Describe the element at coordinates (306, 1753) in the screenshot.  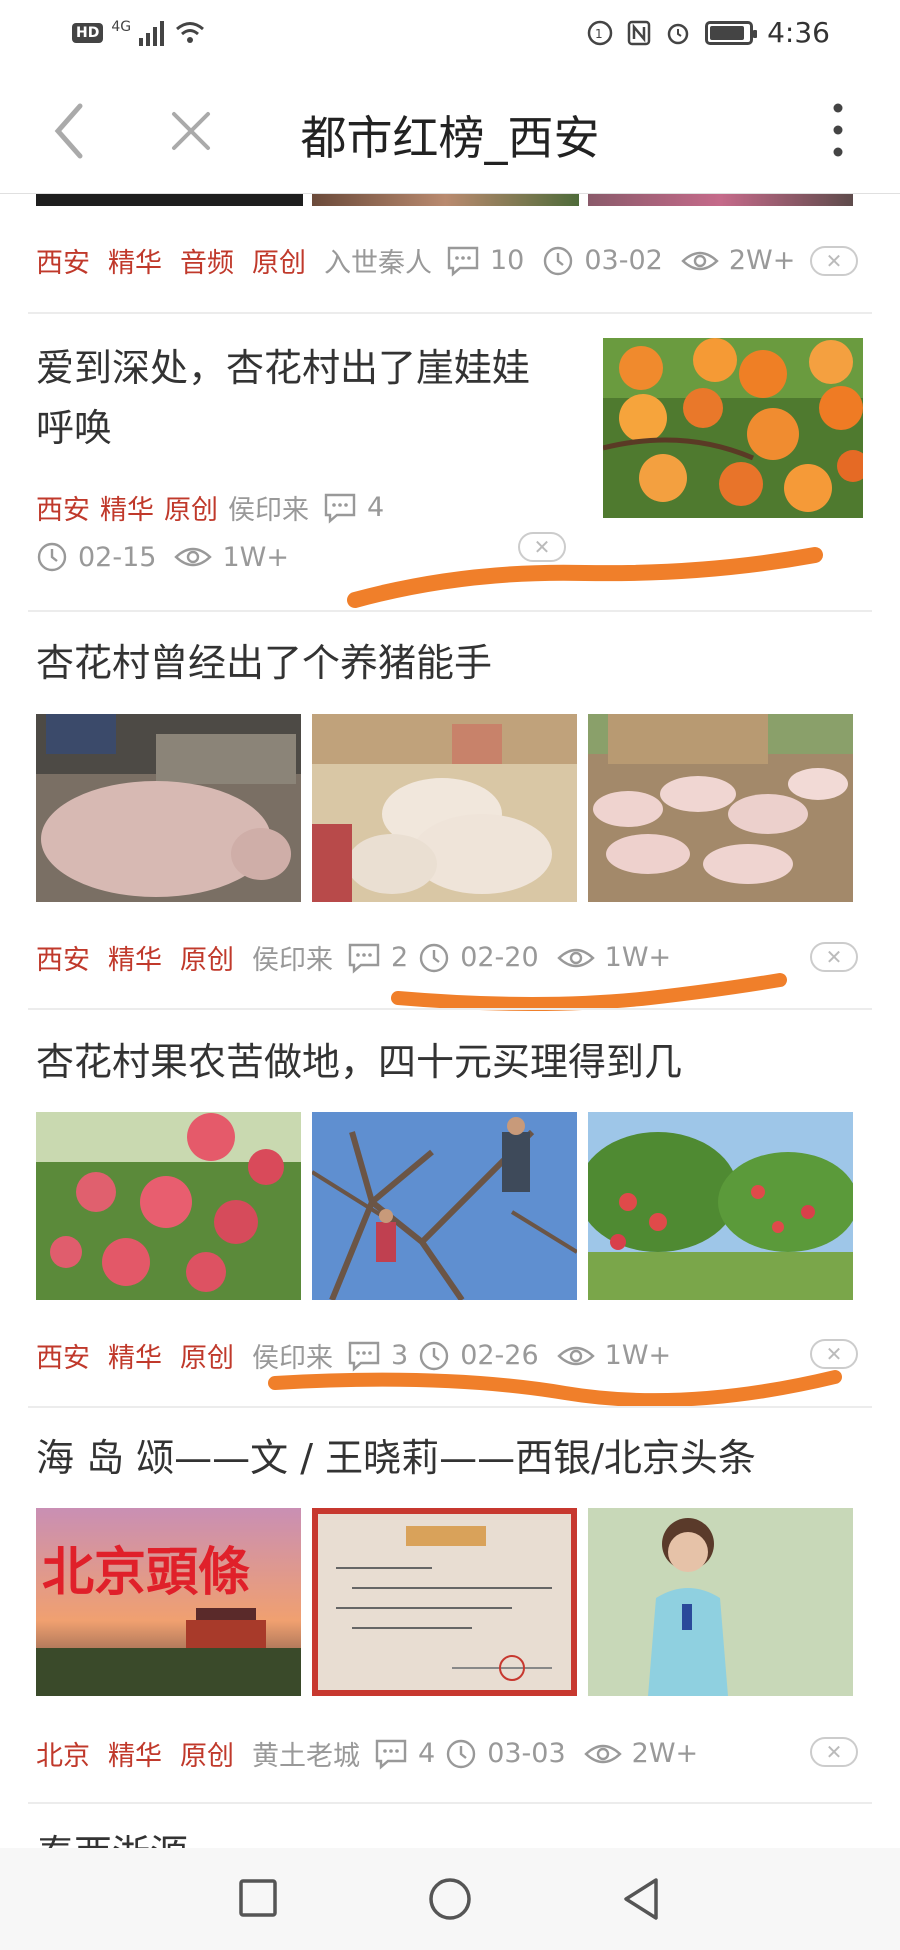
I see `author-name: 黄土老城` at that location.